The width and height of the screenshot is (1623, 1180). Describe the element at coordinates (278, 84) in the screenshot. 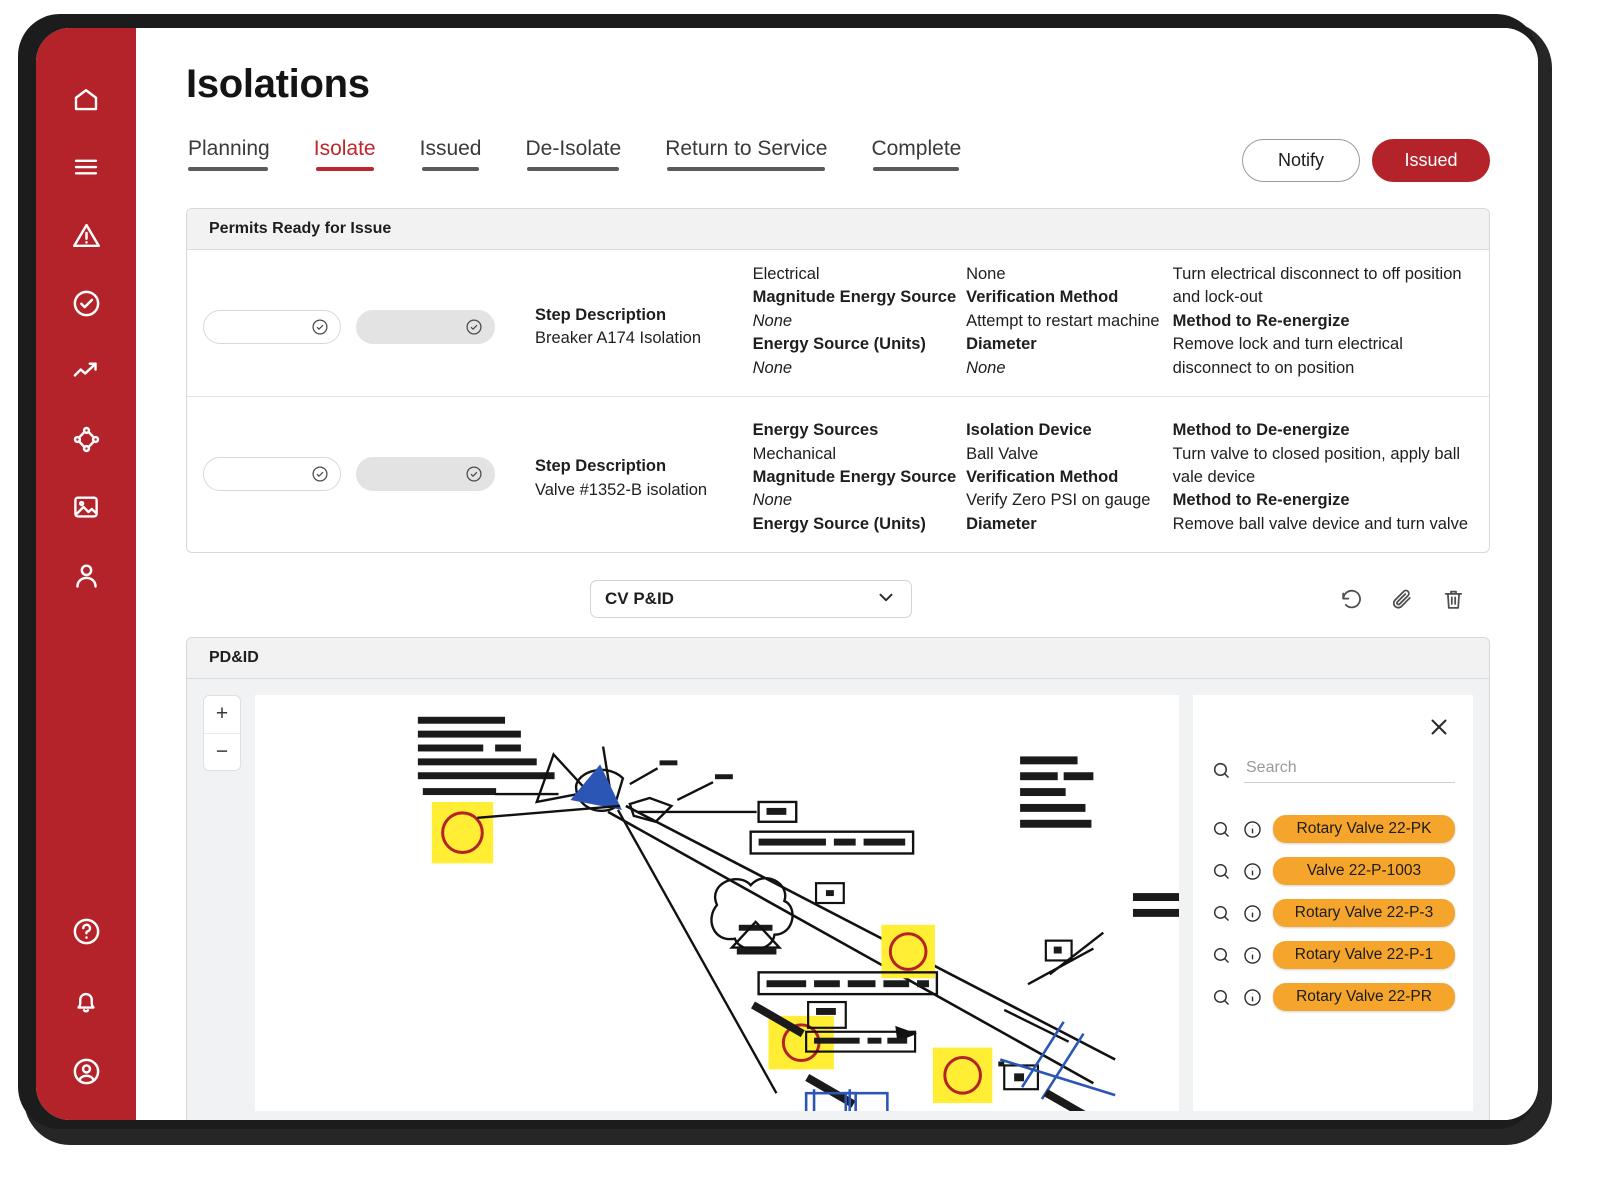

I see `page-title: Isolations` at that location.